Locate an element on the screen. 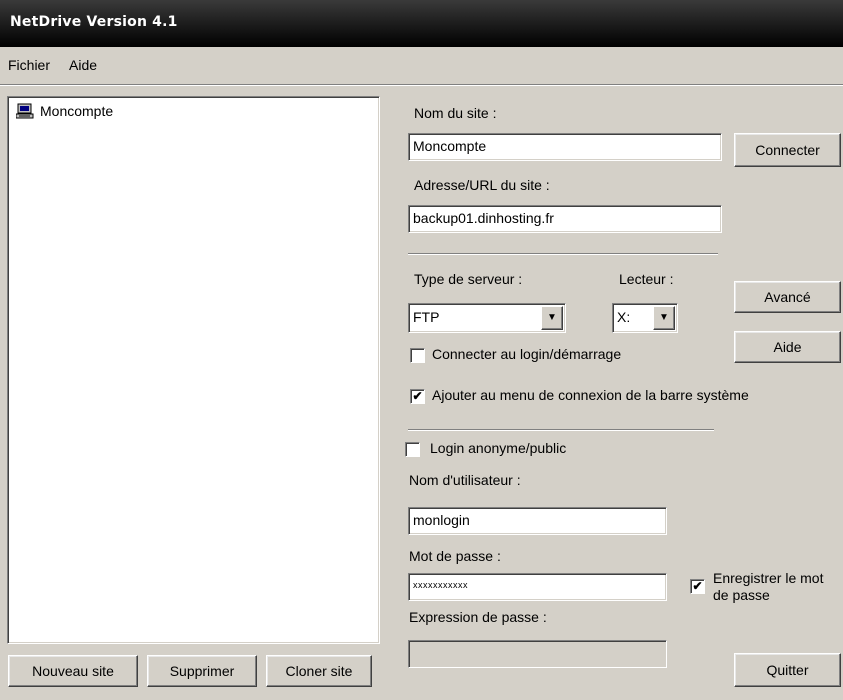  new-site-button: Nouveau site is located at coordinates (73, 671).